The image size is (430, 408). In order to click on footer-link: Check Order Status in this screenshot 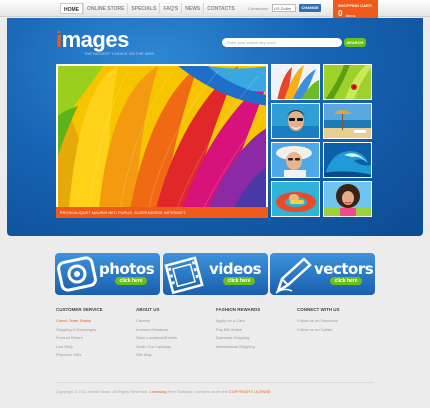, I will do `click(79, 321)`.